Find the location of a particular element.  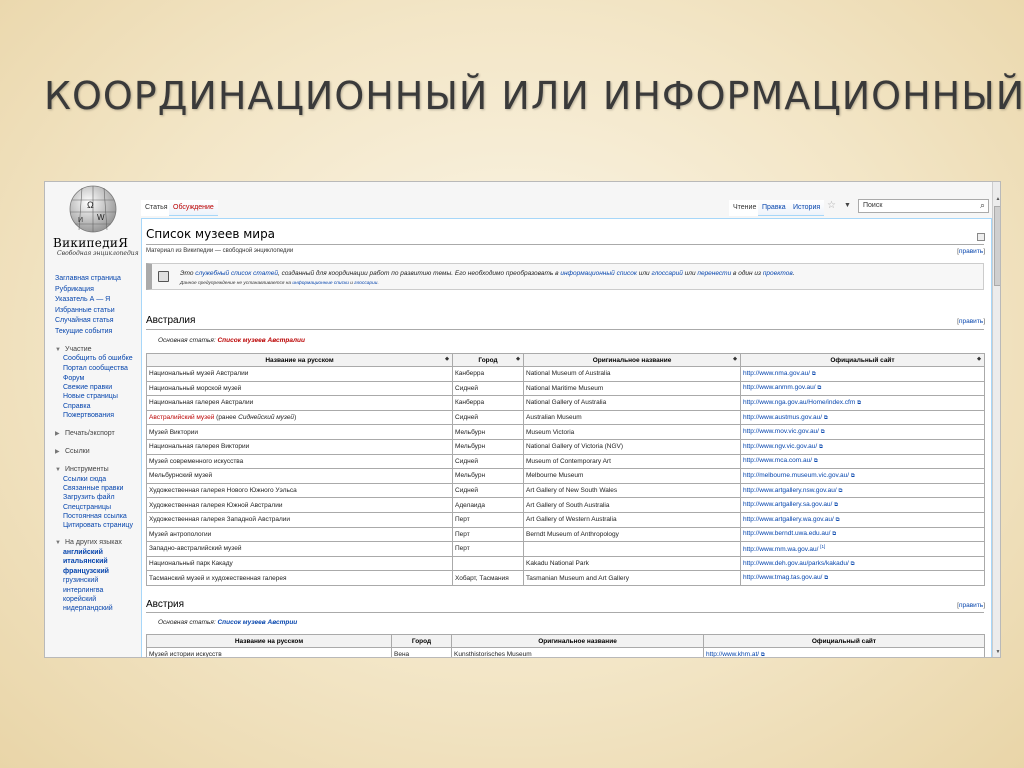

column-header-site: Официальный сайт ◆ is located at coordinates (862, 360).